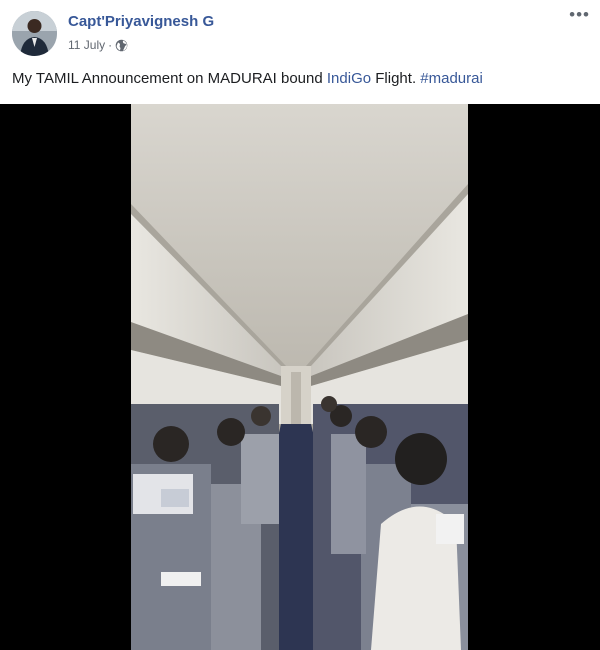  Describe the element at coordinates (169, 78) in the screenshot. I see `post-text-plain: My TAMIL Announcement on MADURAI bound` at that location.